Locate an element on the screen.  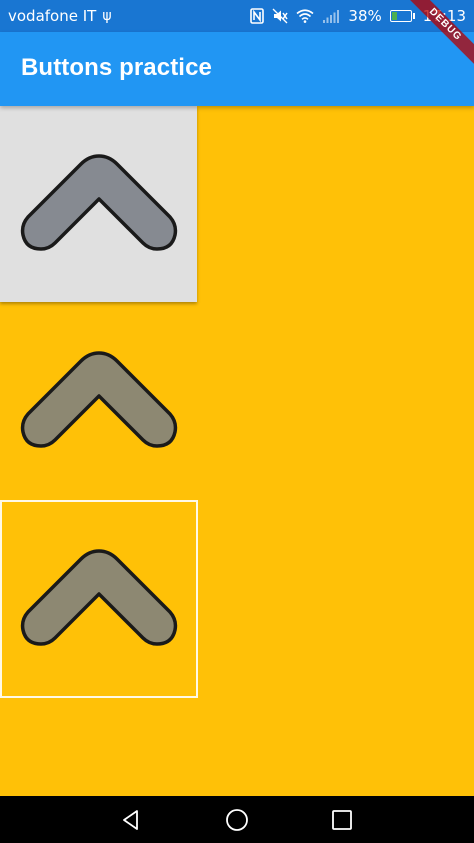
carrier-name: vodafone IT is located at coordinates (52, 16).